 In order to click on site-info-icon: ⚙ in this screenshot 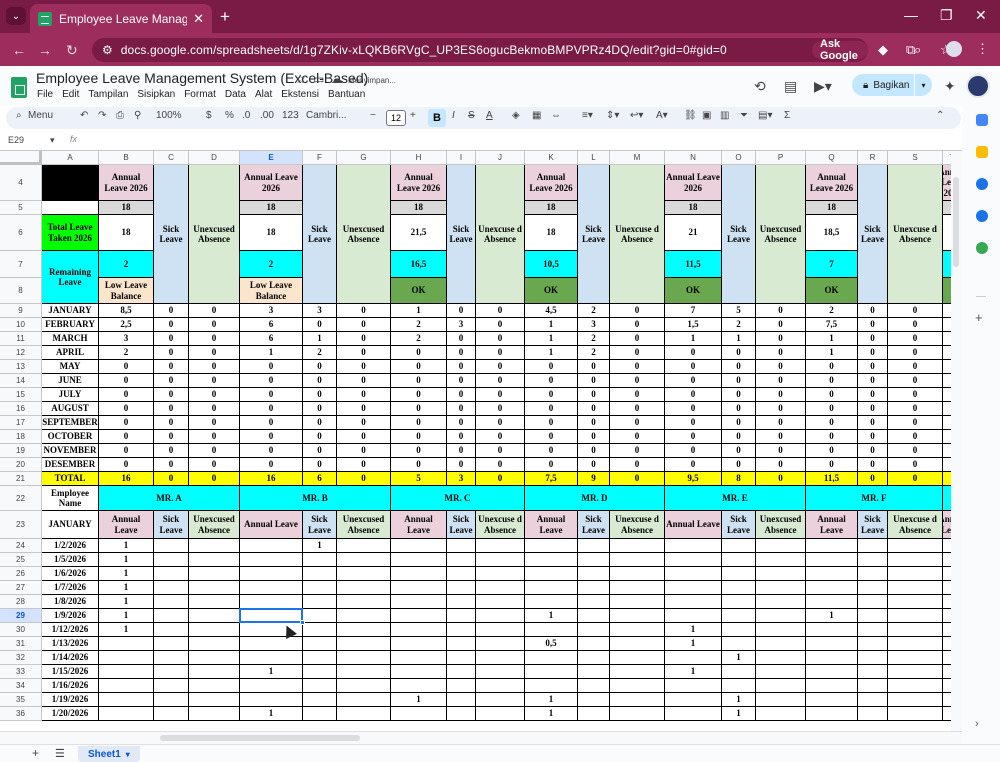, I will do `click(107, 50)`.